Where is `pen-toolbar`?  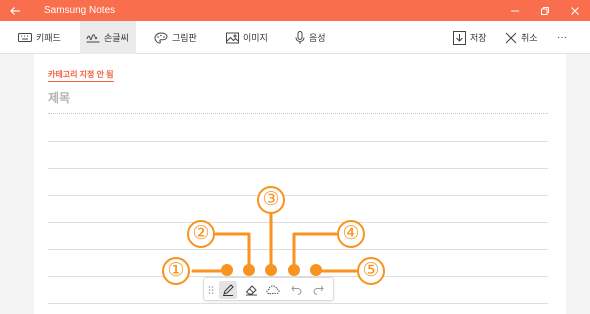
pen-toolbar is located at coordinates (268, 289).